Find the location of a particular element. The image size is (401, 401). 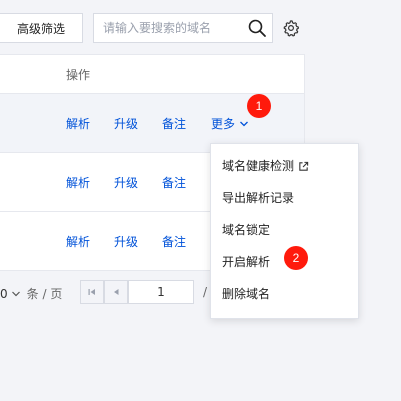

menu-item-label: 删除域名 is located at coordinates (246, 294).